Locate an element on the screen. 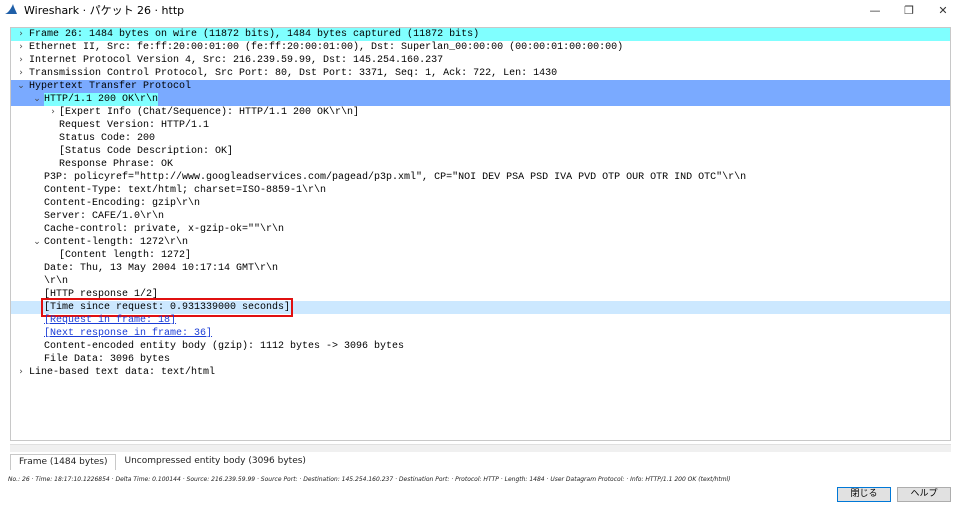  tree-row: Cache-control: private, x-gzip-ok=""\r\n is located at coordinates (480, 229).